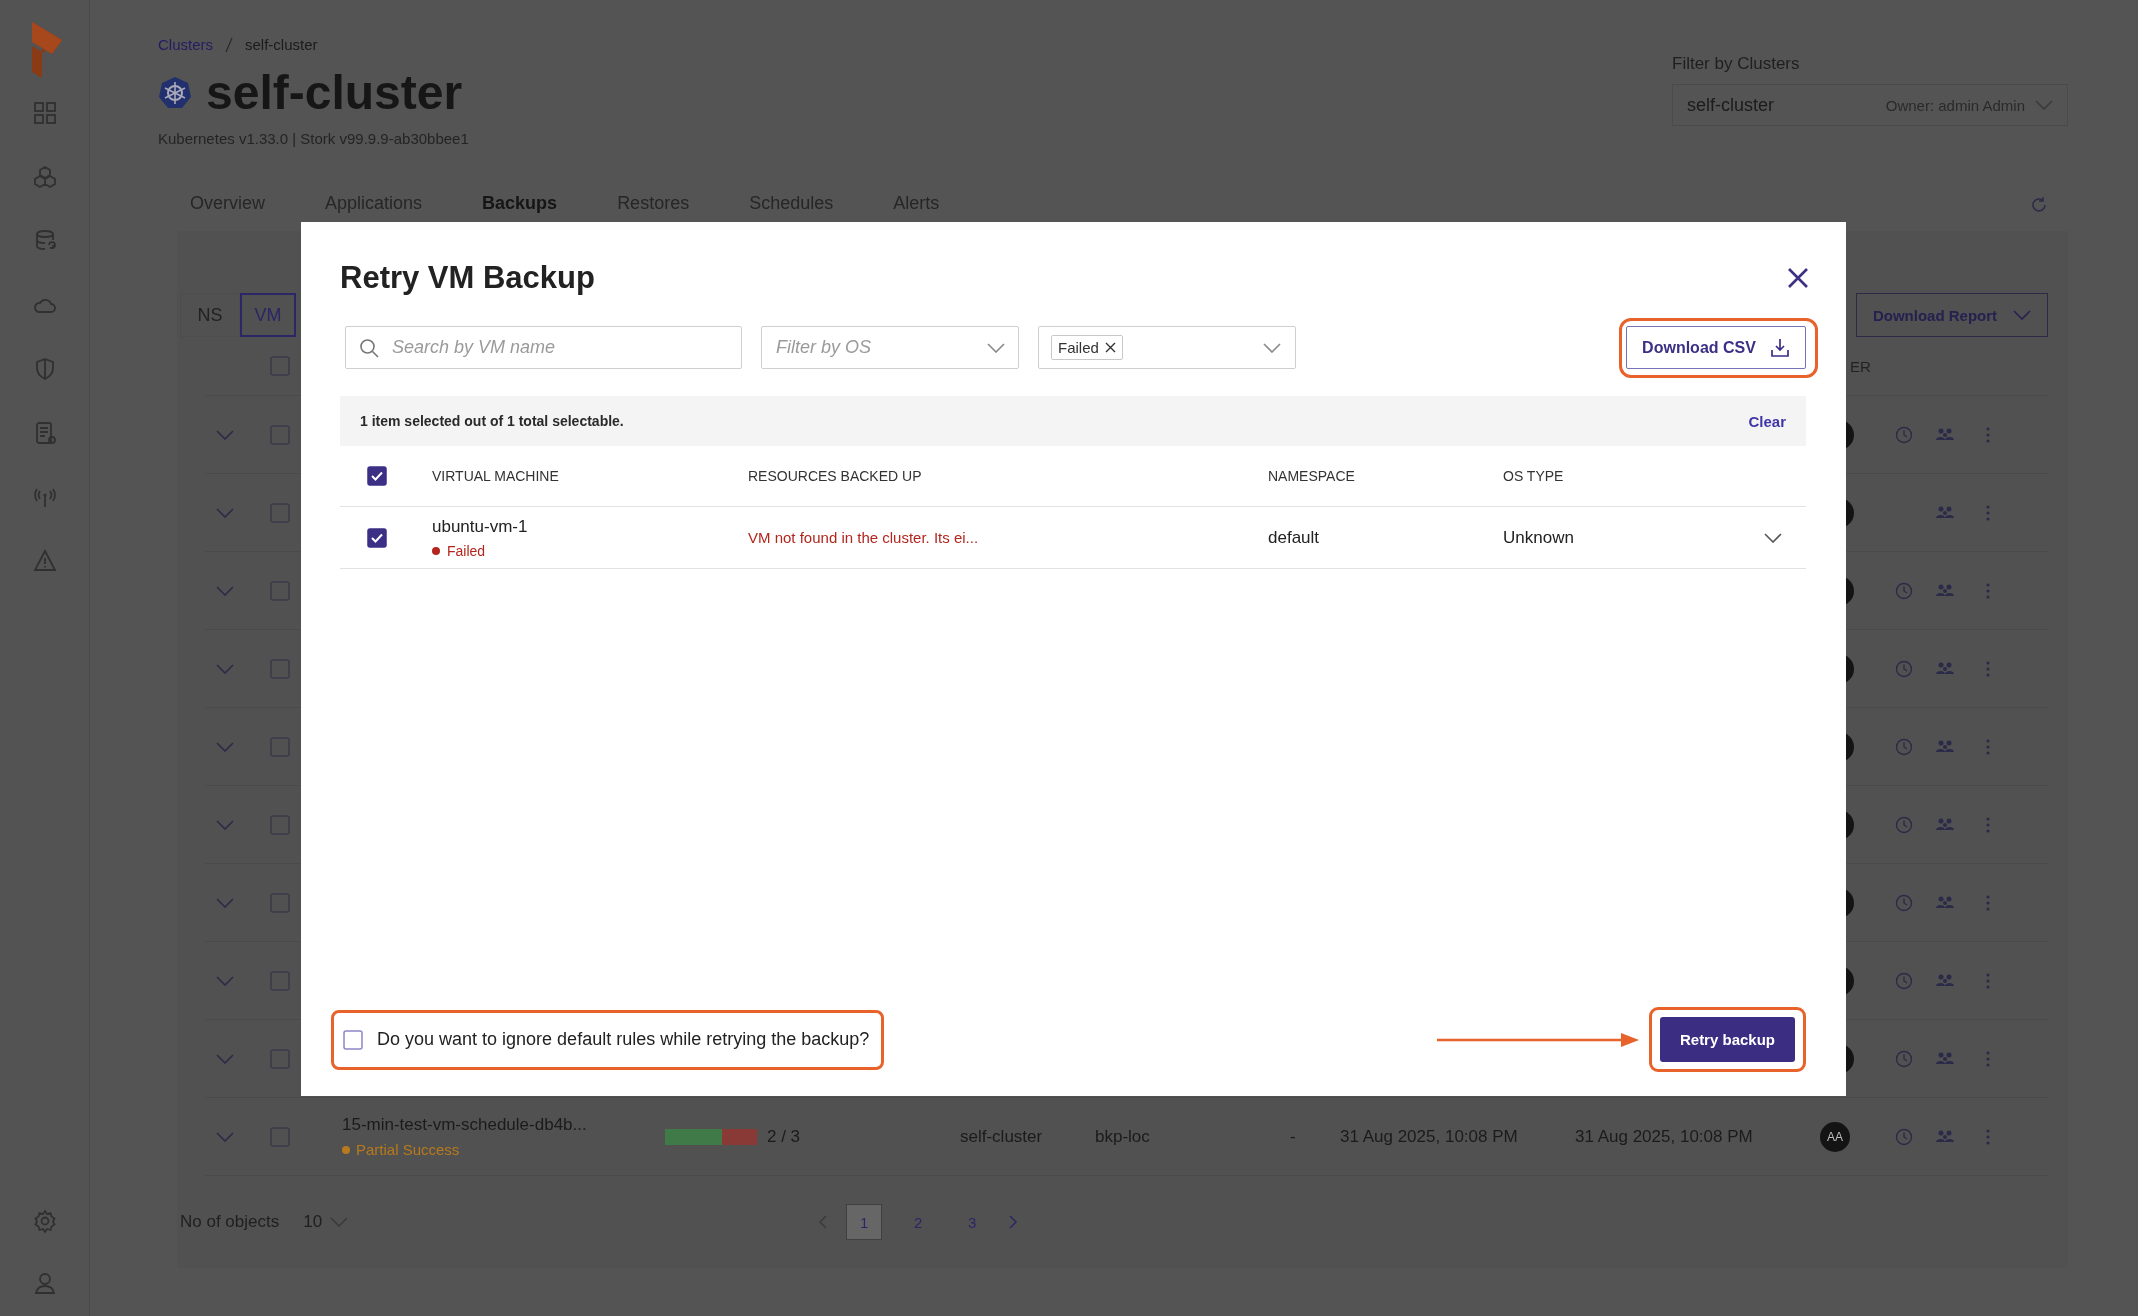 Image resolution: width=2138 pixels, height=1316 pixels. What do you see at coordinates (543, 347) in the screenshot?
I see `search-field: Search by VM name` at bounding box center [543, 347].